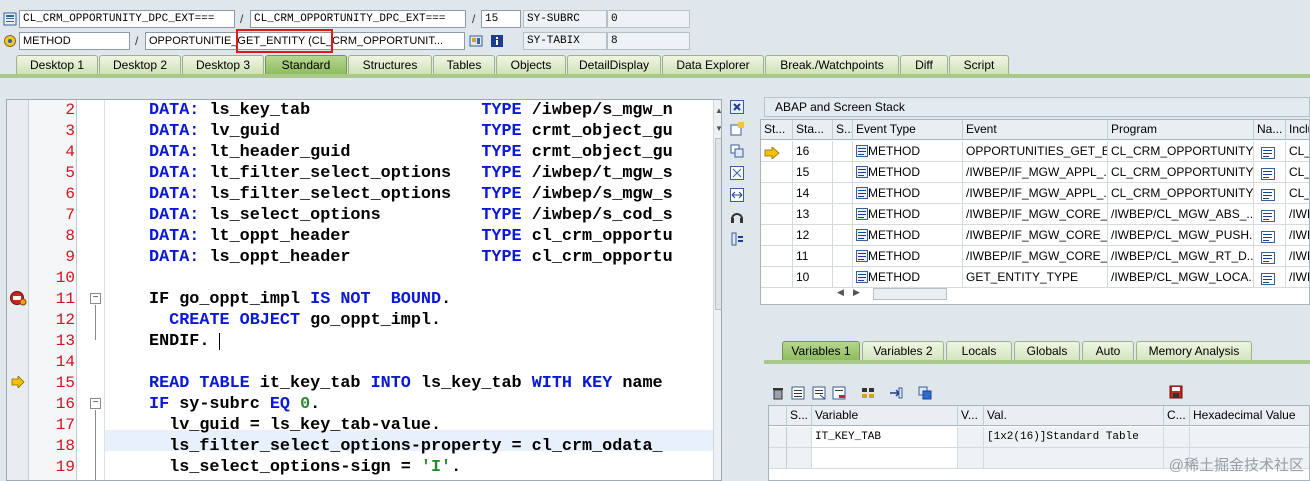 The height and width of the screenshot is (481, 1310). Describe the element at coordinates (140, 65) in the screenshot. I see `tab-desktop-2: Desktop 2` at that location.